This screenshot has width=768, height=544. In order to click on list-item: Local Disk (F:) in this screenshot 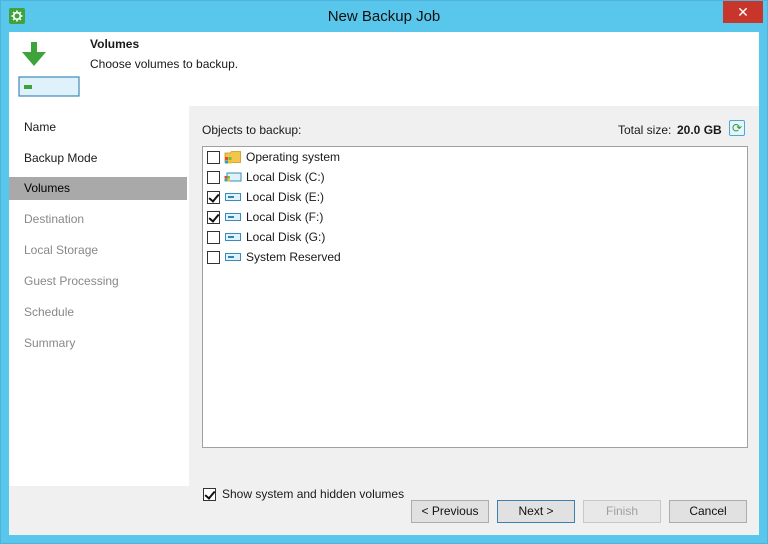, I will do `click(265, 217)`.